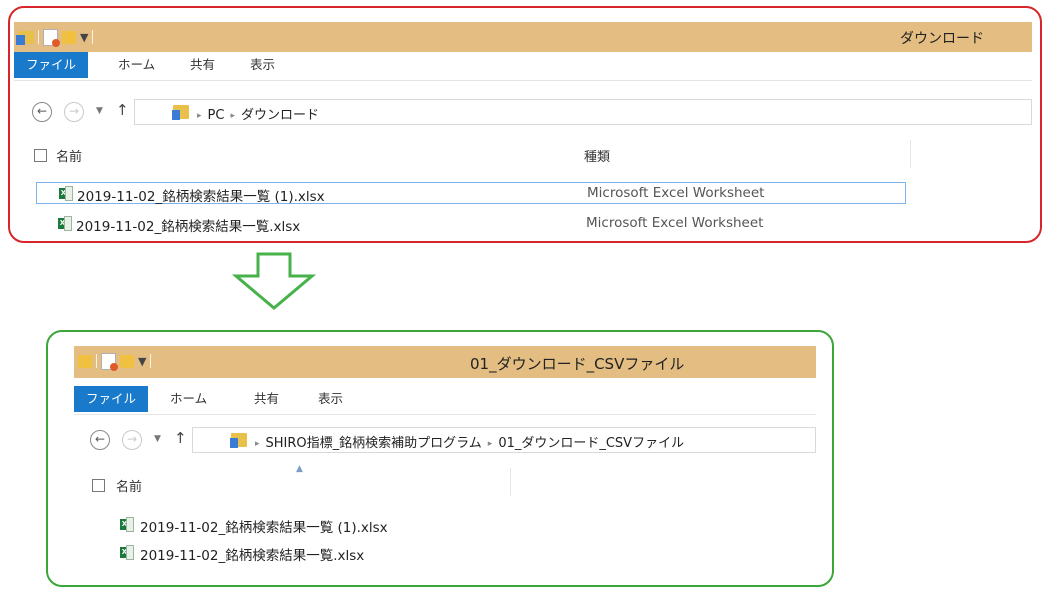  Describe the element at coordinates (274, 281) in the screenshot. I see `down-arrow-icon` at that location.